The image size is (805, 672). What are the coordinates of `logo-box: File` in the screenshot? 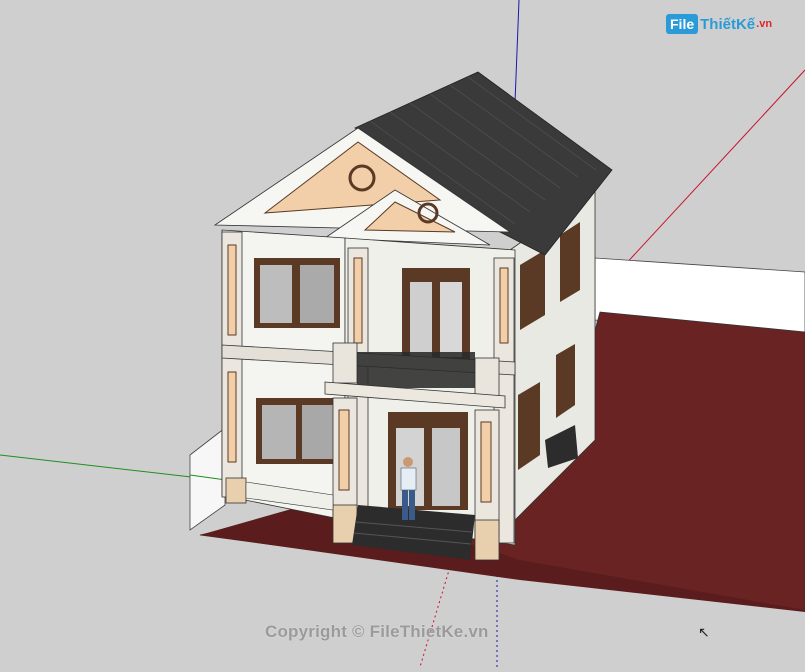 It's located at (682, 24).